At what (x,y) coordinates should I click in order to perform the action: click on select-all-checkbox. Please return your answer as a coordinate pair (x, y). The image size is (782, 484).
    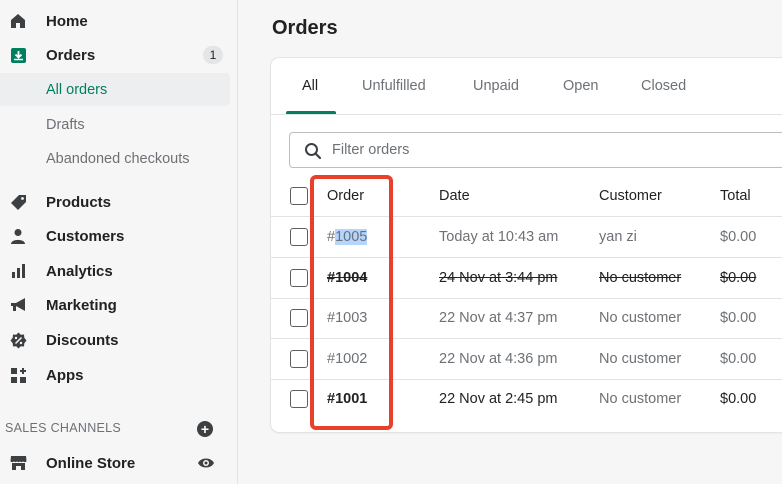
    Looking at the image, I should click on (299, 196).